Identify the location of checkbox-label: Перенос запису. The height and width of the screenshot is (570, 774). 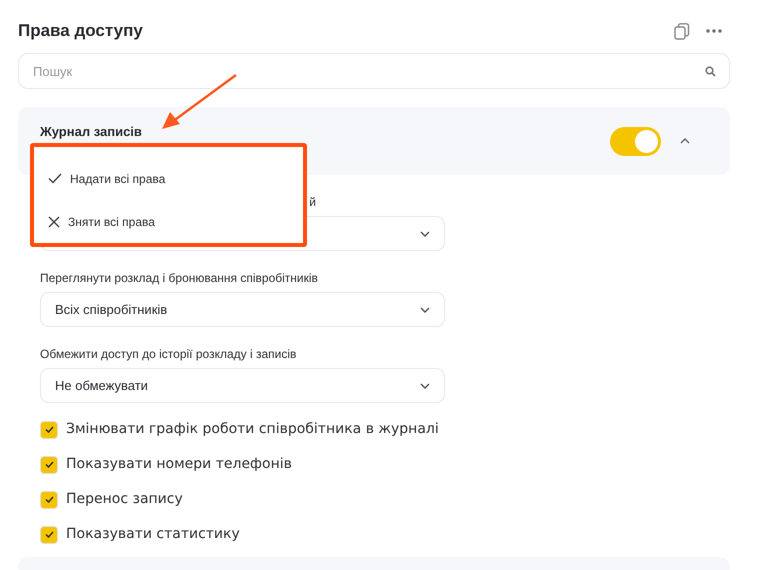
(124, 499).